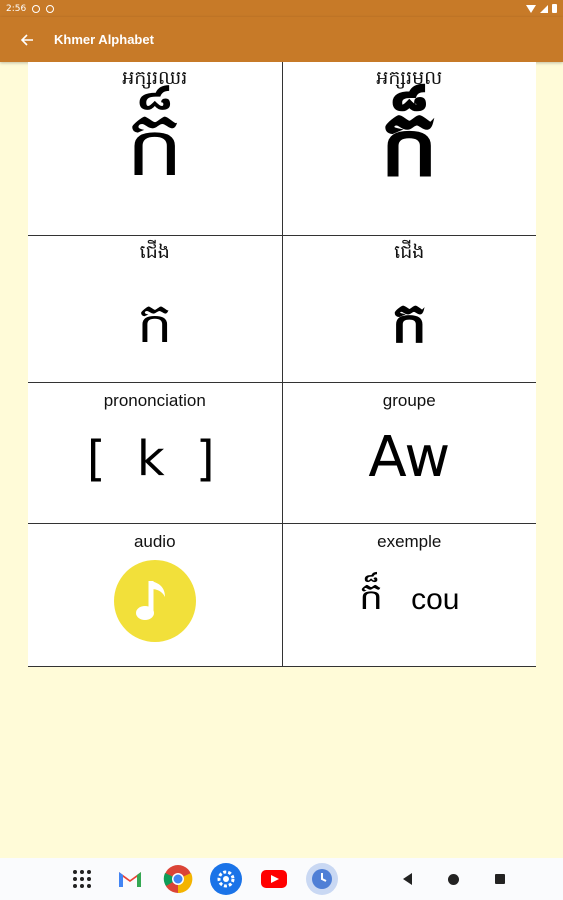 This screenshot has height=900, width=563. I want to click on app-bar: Khmer Alphabet, so click(281, 39).